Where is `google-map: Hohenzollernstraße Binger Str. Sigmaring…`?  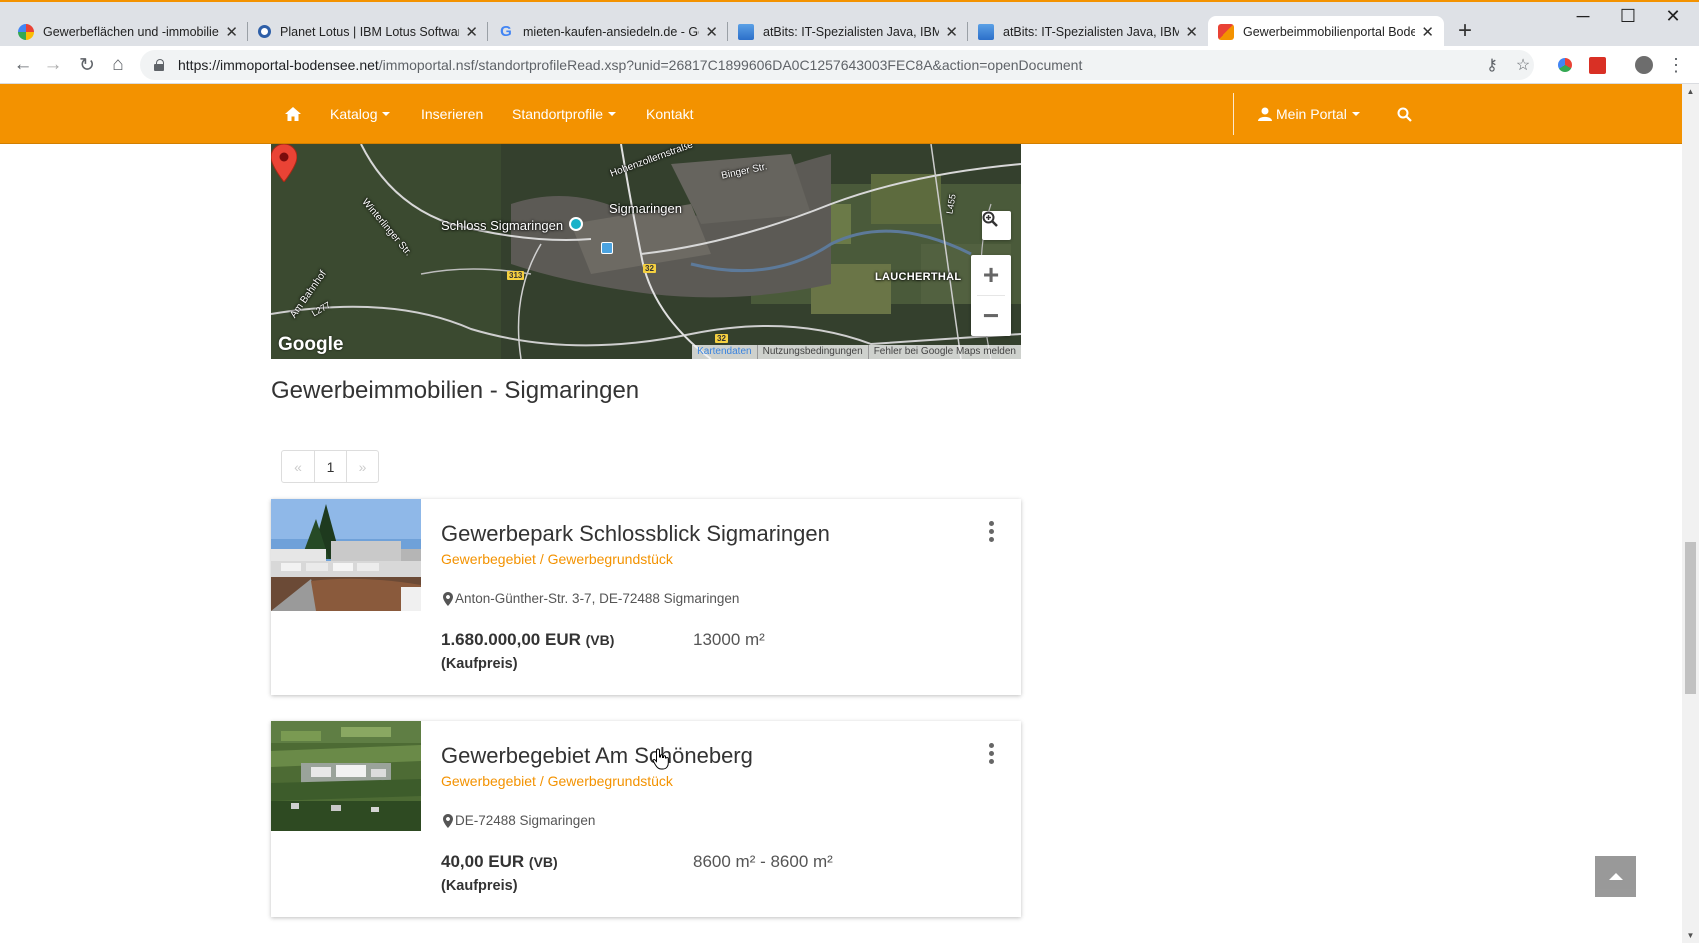 google-map: Hohenzollernstraße Binger Str. Sigmaring… is located at coordinates (646, 251).